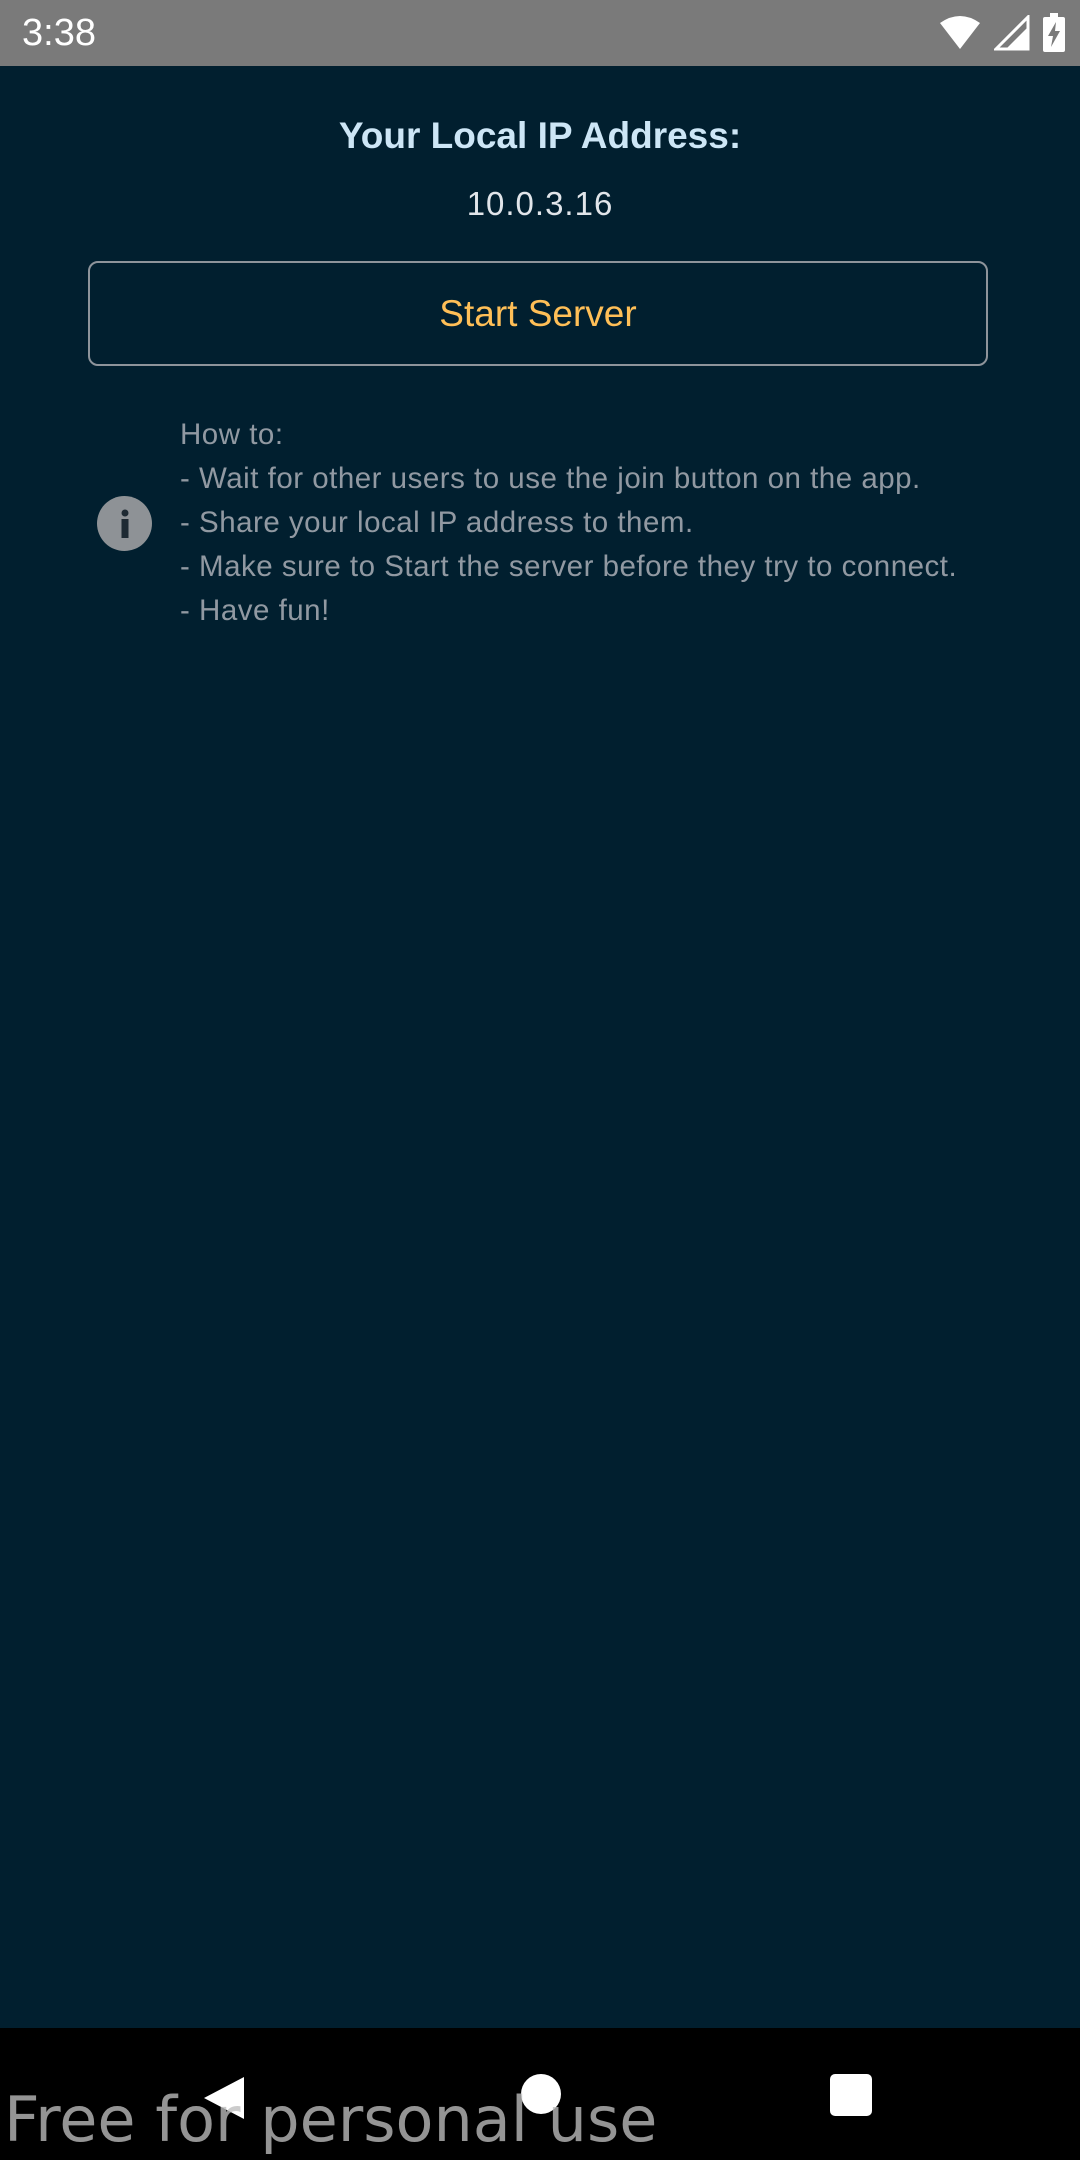  I want to click on info-icon, so click(124, 523).